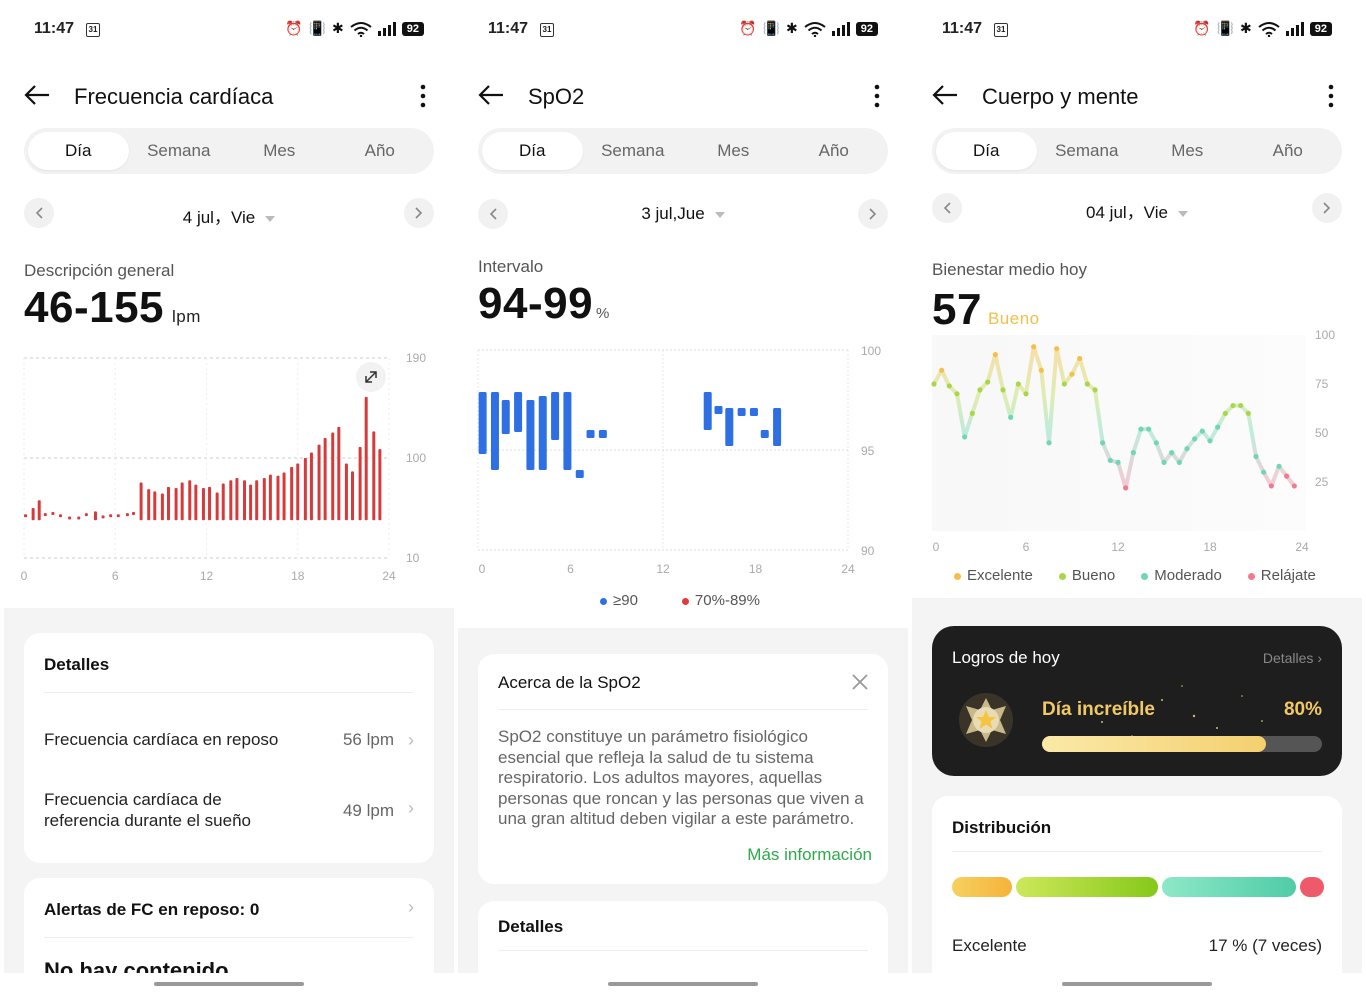 This screenshot has height=998, width=1366. What do you see at coordinates (1292, 658) in the screenshot?
I see `achievements-details-link: Detalles ›` at bounding box center [1292, 658].